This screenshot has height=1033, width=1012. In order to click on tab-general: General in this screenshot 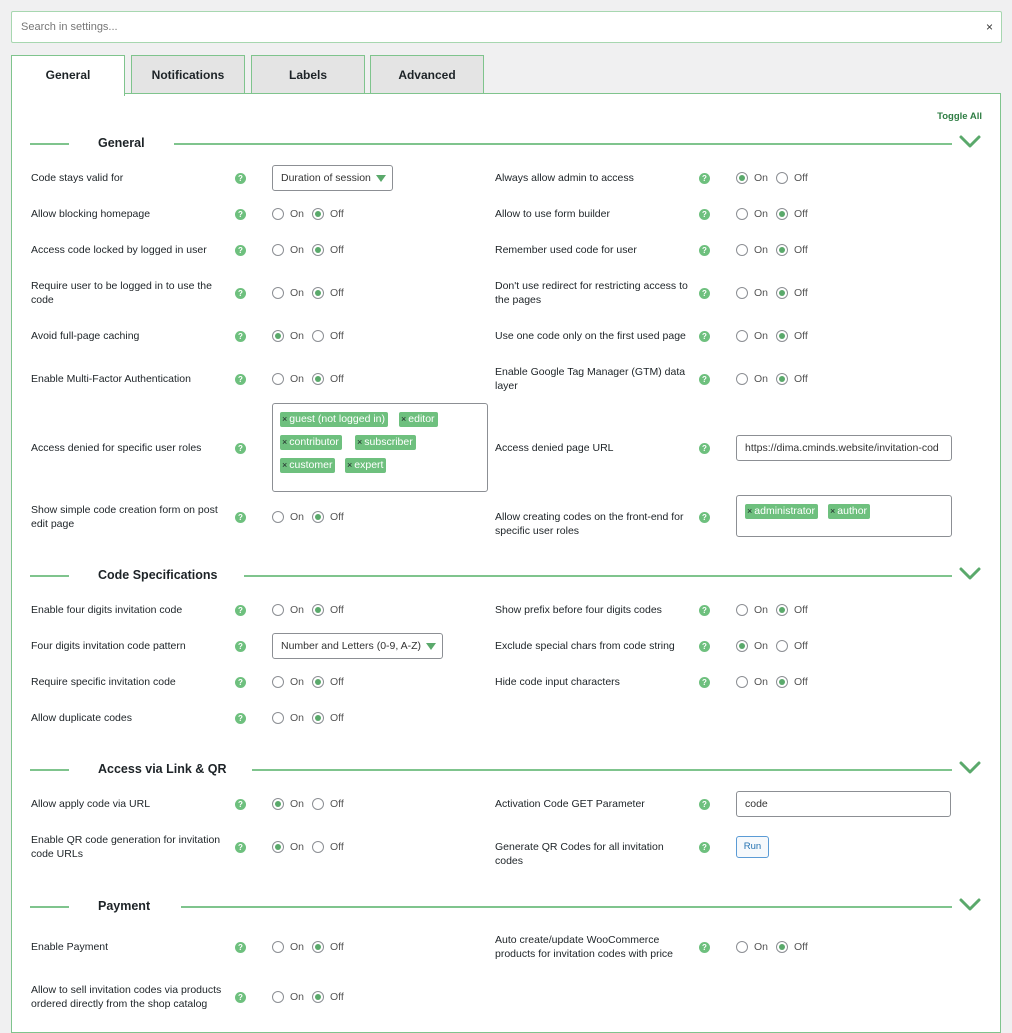, I will do `click(68, 75)`.